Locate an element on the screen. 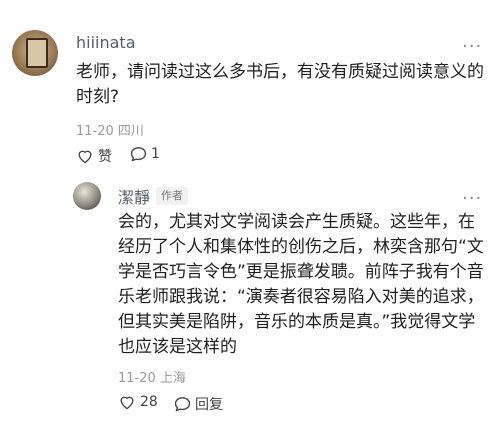  comment-meta: 11-20 四川 is located at coordinates (110, 131).